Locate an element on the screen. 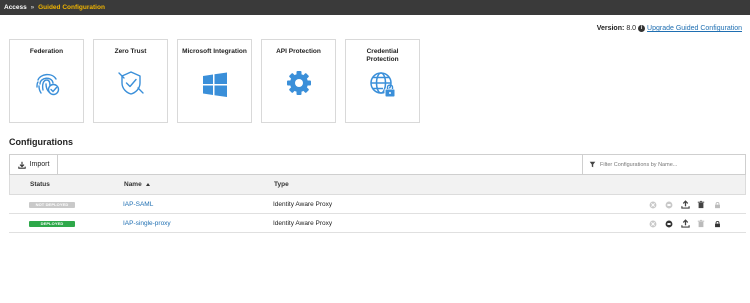 The width and height of the screenshot is (750, 303). import-button: Import is located at coordinates (34, 164).